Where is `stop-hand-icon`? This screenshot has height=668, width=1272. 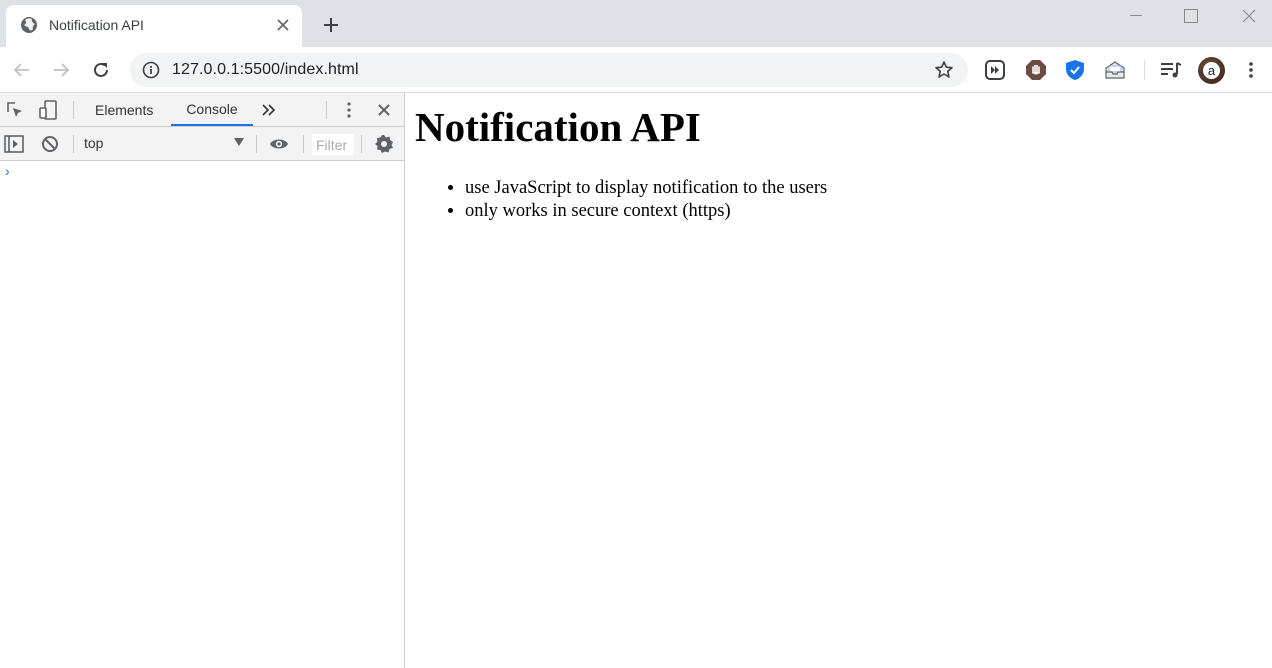 stop-hand-icon is located at coordinates (1036, 70).